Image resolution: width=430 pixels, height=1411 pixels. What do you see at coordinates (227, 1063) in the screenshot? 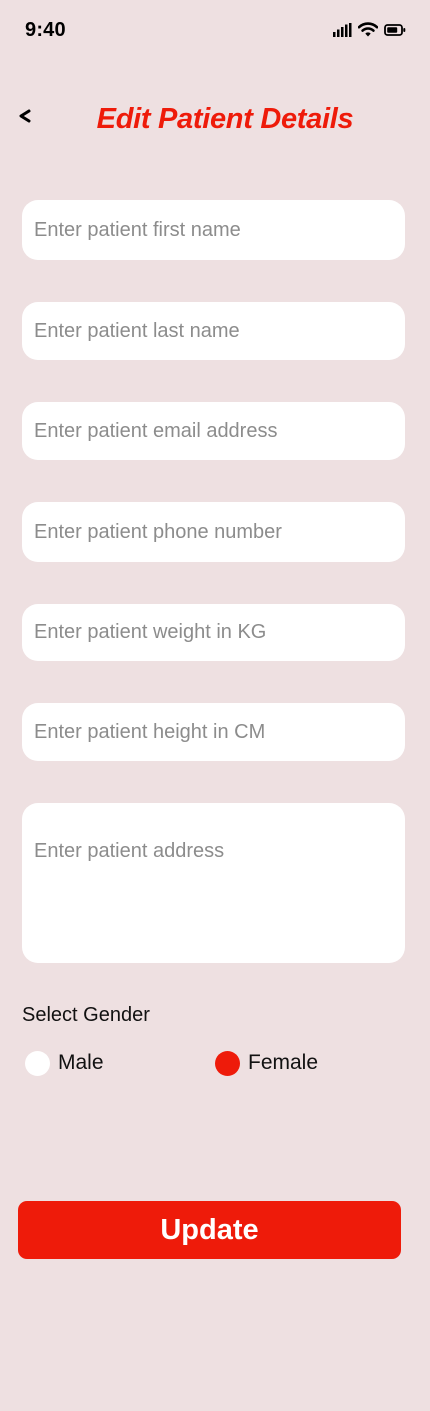
I see `radio-selected-icon` at bounding box center [227, 1063].